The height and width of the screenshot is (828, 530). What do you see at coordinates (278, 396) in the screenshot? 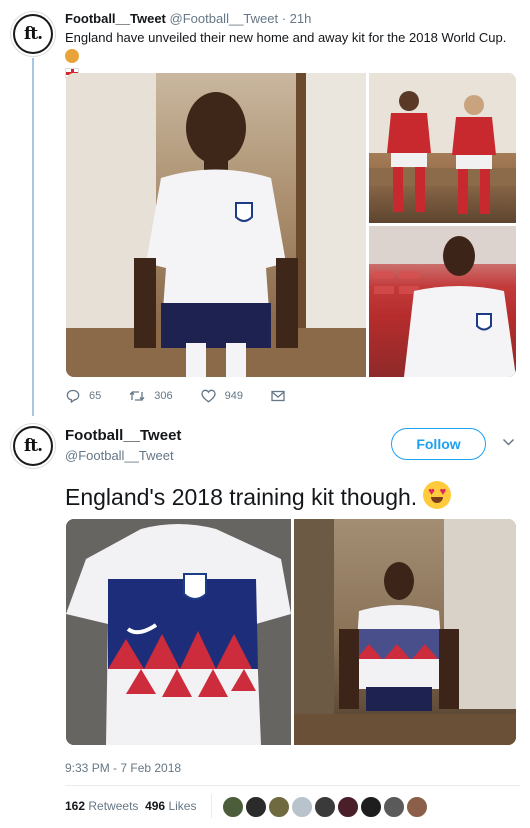
I see `envelope-icon` at bounding box center [278, 396].